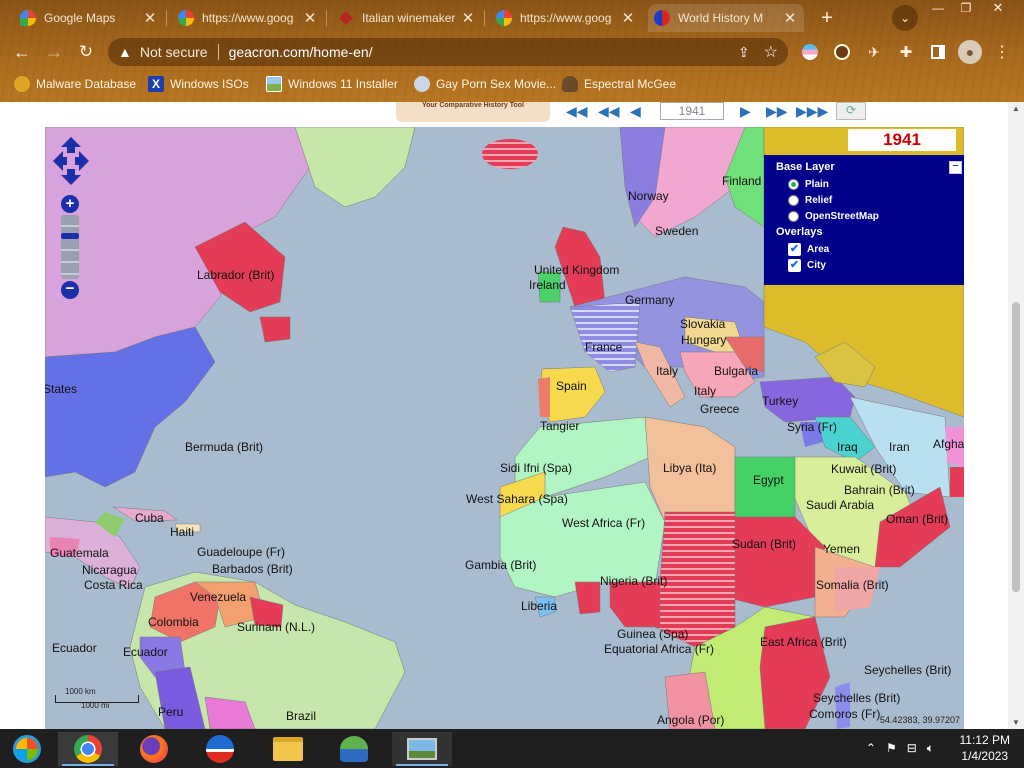  Describe the element at coordinates (422, 749) in the screenshot. I see `taskbar-photos` at that location.